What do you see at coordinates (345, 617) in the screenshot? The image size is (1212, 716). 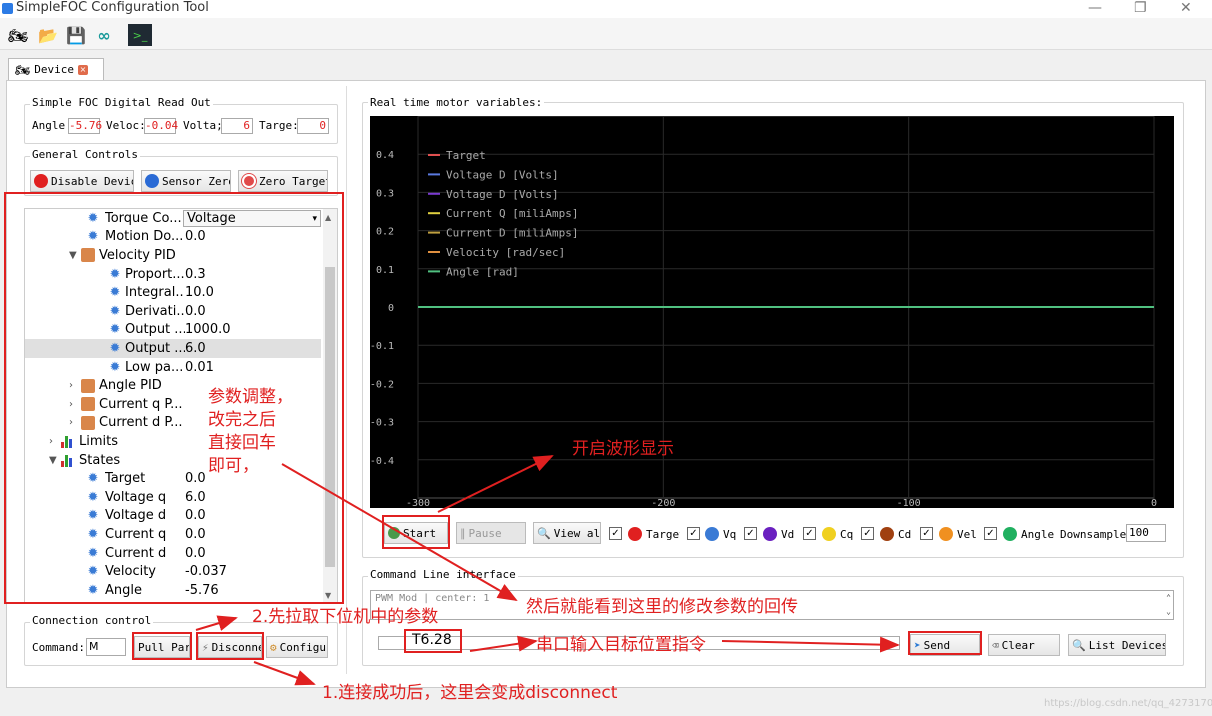 I see `annotation-pull-first: 2.先拉取下位机中的参数` at bounding box center [345, 617].